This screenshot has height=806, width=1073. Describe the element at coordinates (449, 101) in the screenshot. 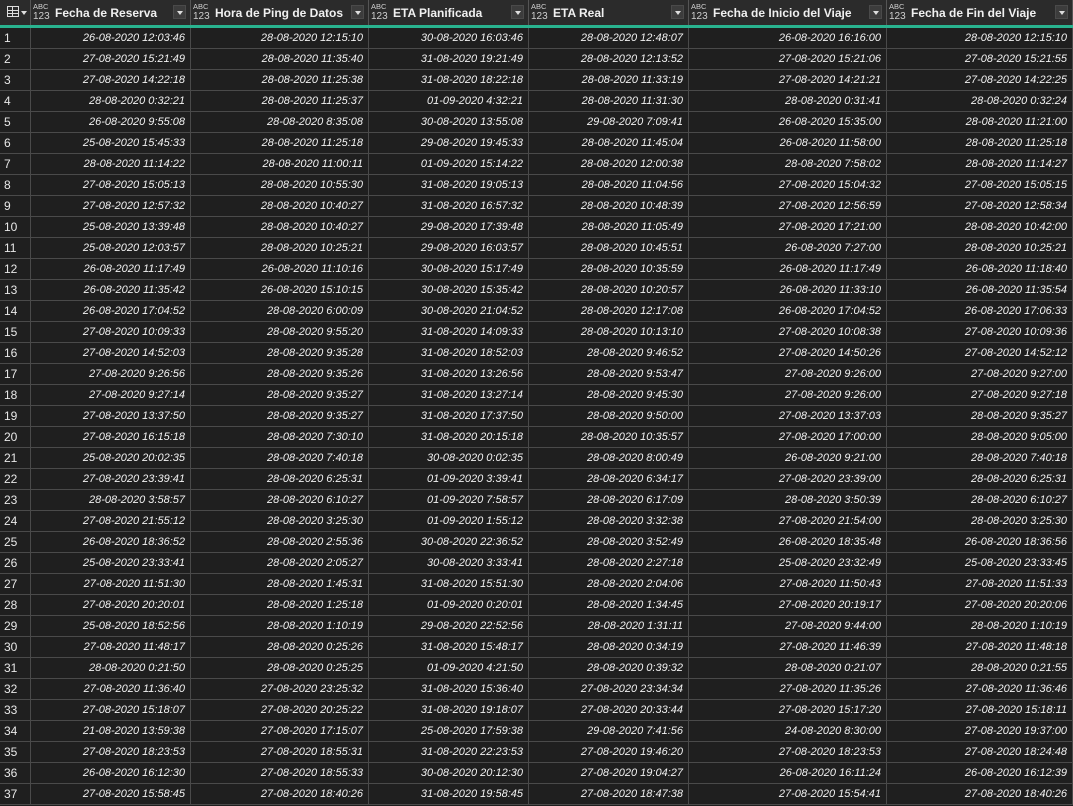

I see `table-cell: 01-09-2020 4:32:21` at that location.